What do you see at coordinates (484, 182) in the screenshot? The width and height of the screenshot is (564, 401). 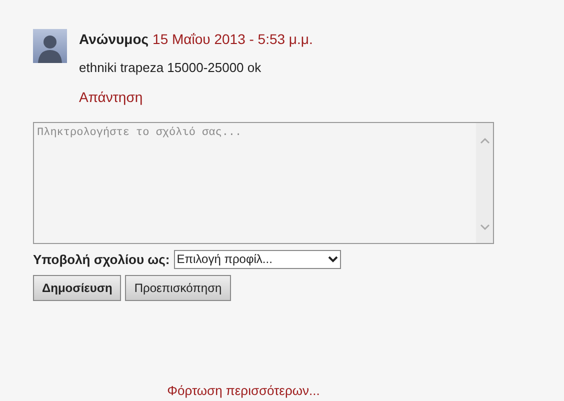 I see `scrollbar` at bounding box center [484, 182].